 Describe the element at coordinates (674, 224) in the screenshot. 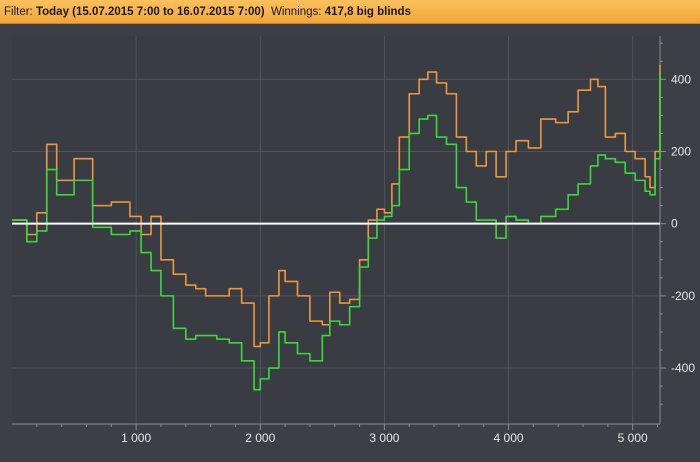

I see `y-tick-label: 0` at that location.